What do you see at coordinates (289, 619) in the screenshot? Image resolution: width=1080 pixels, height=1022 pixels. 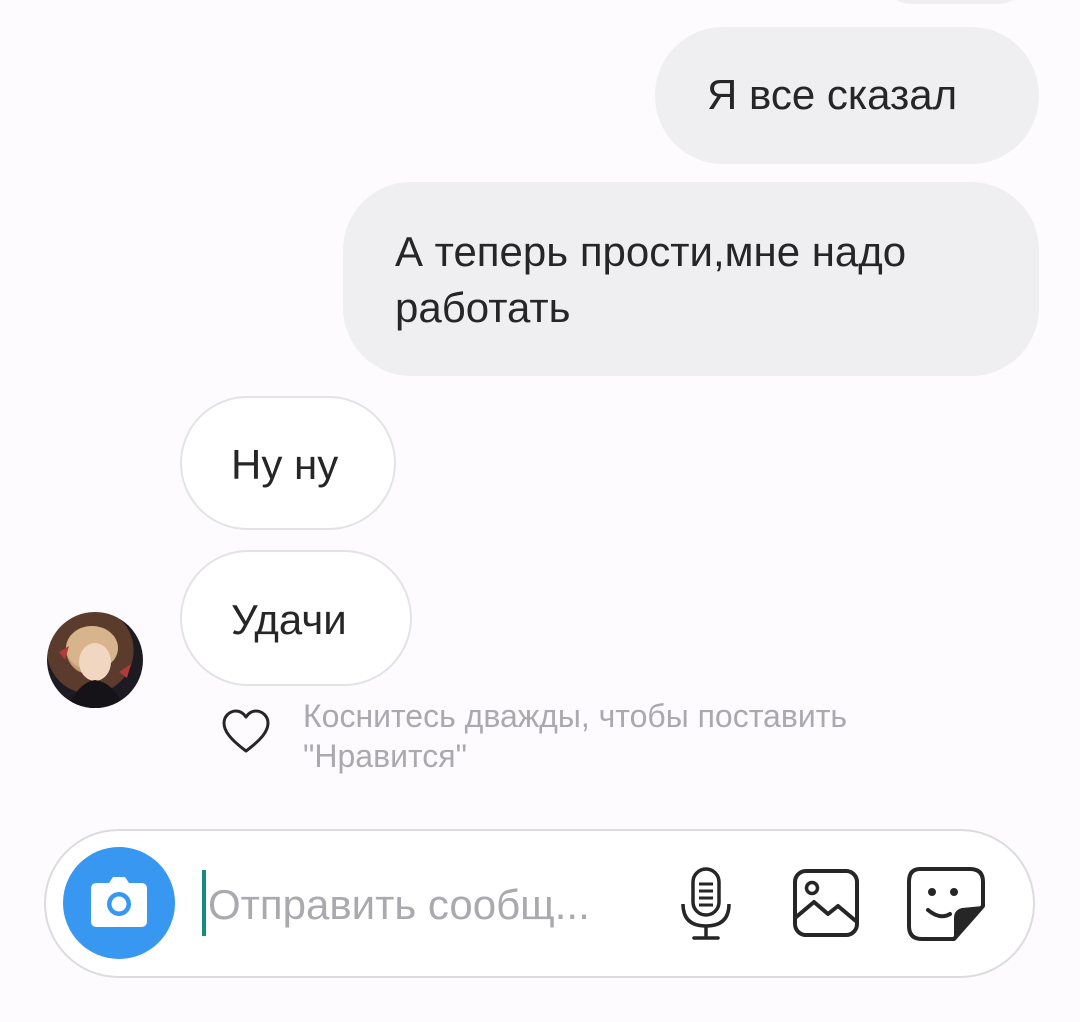 I see `message-text: Удачи` at bounding box center [289, 619].